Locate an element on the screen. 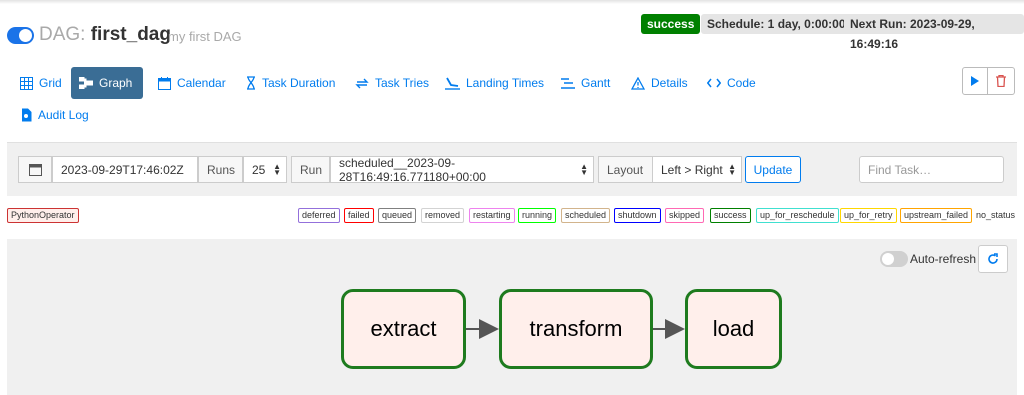  document-search-icon is located at coordinates (27, 115).